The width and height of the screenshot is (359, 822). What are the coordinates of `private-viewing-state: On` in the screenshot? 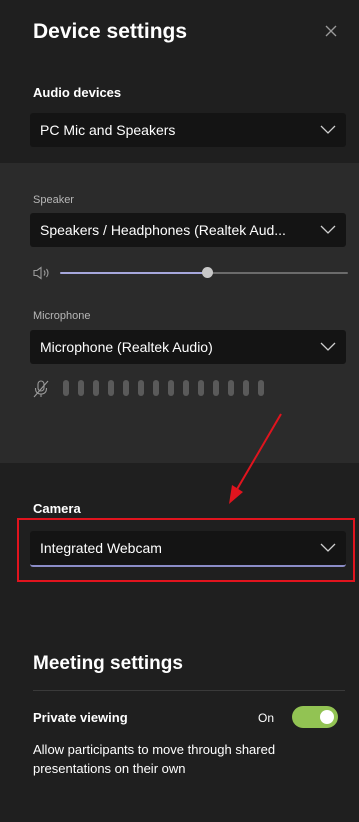 It's located at (266, 718).